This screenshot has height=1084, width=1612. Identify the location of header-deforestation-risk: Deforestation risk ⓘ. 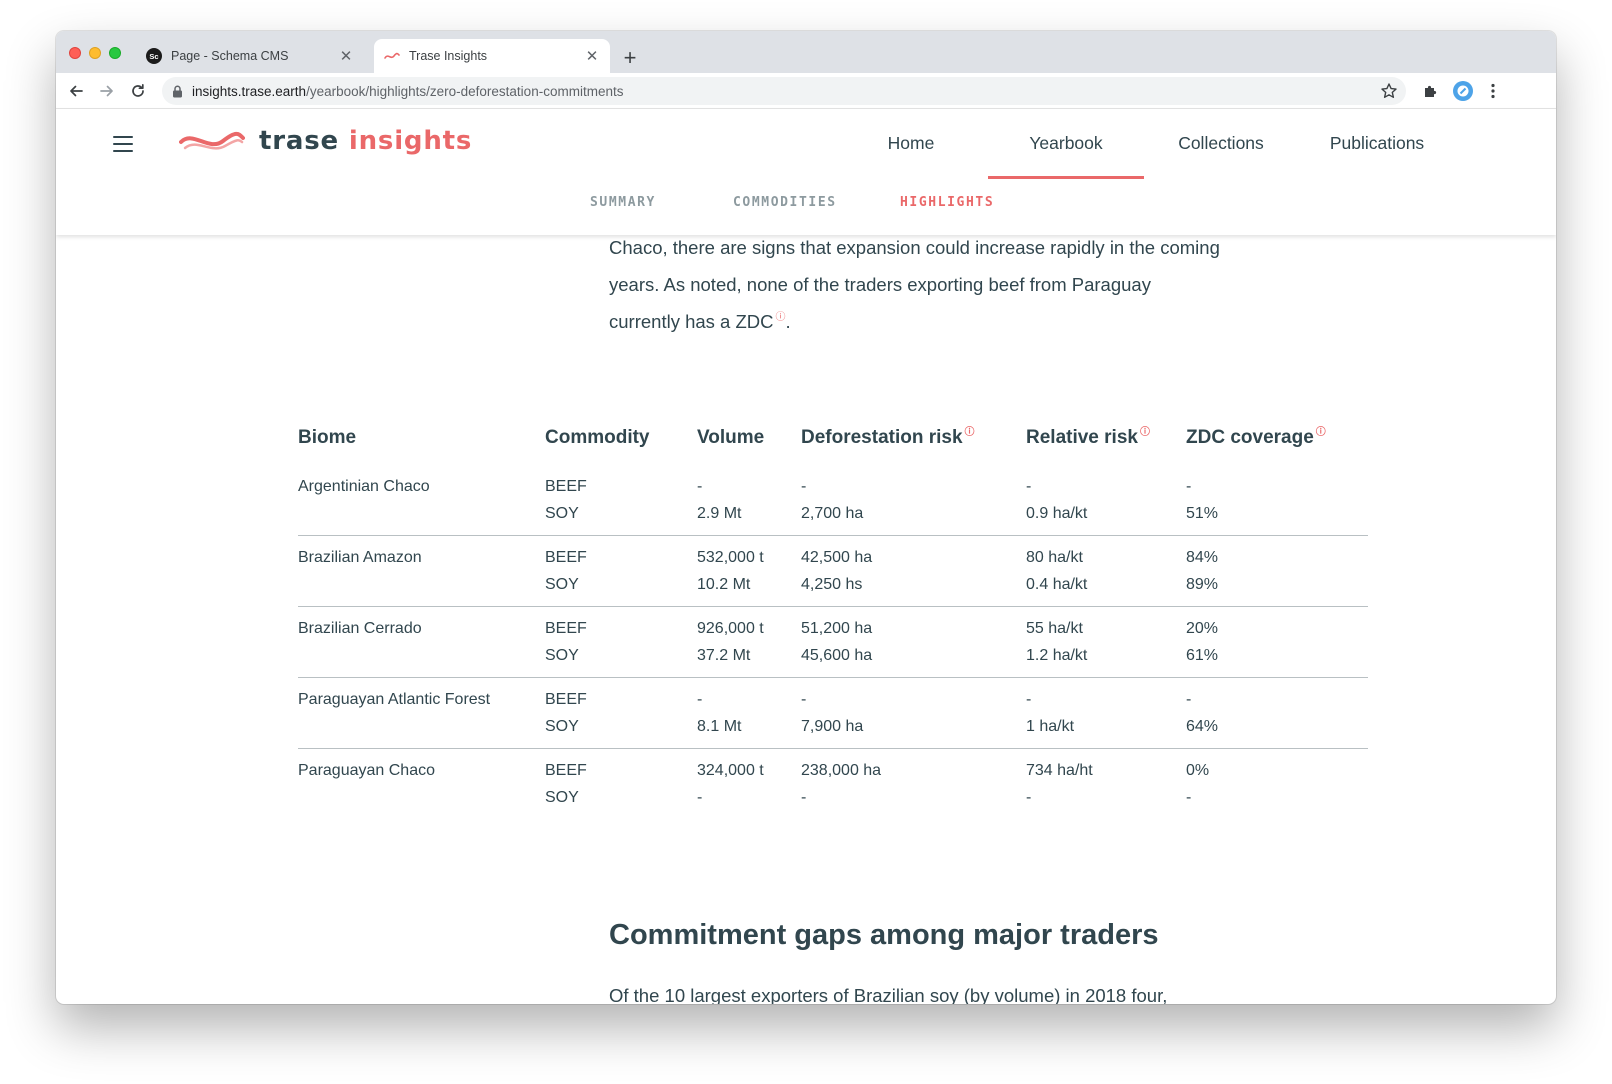
(913, 446).